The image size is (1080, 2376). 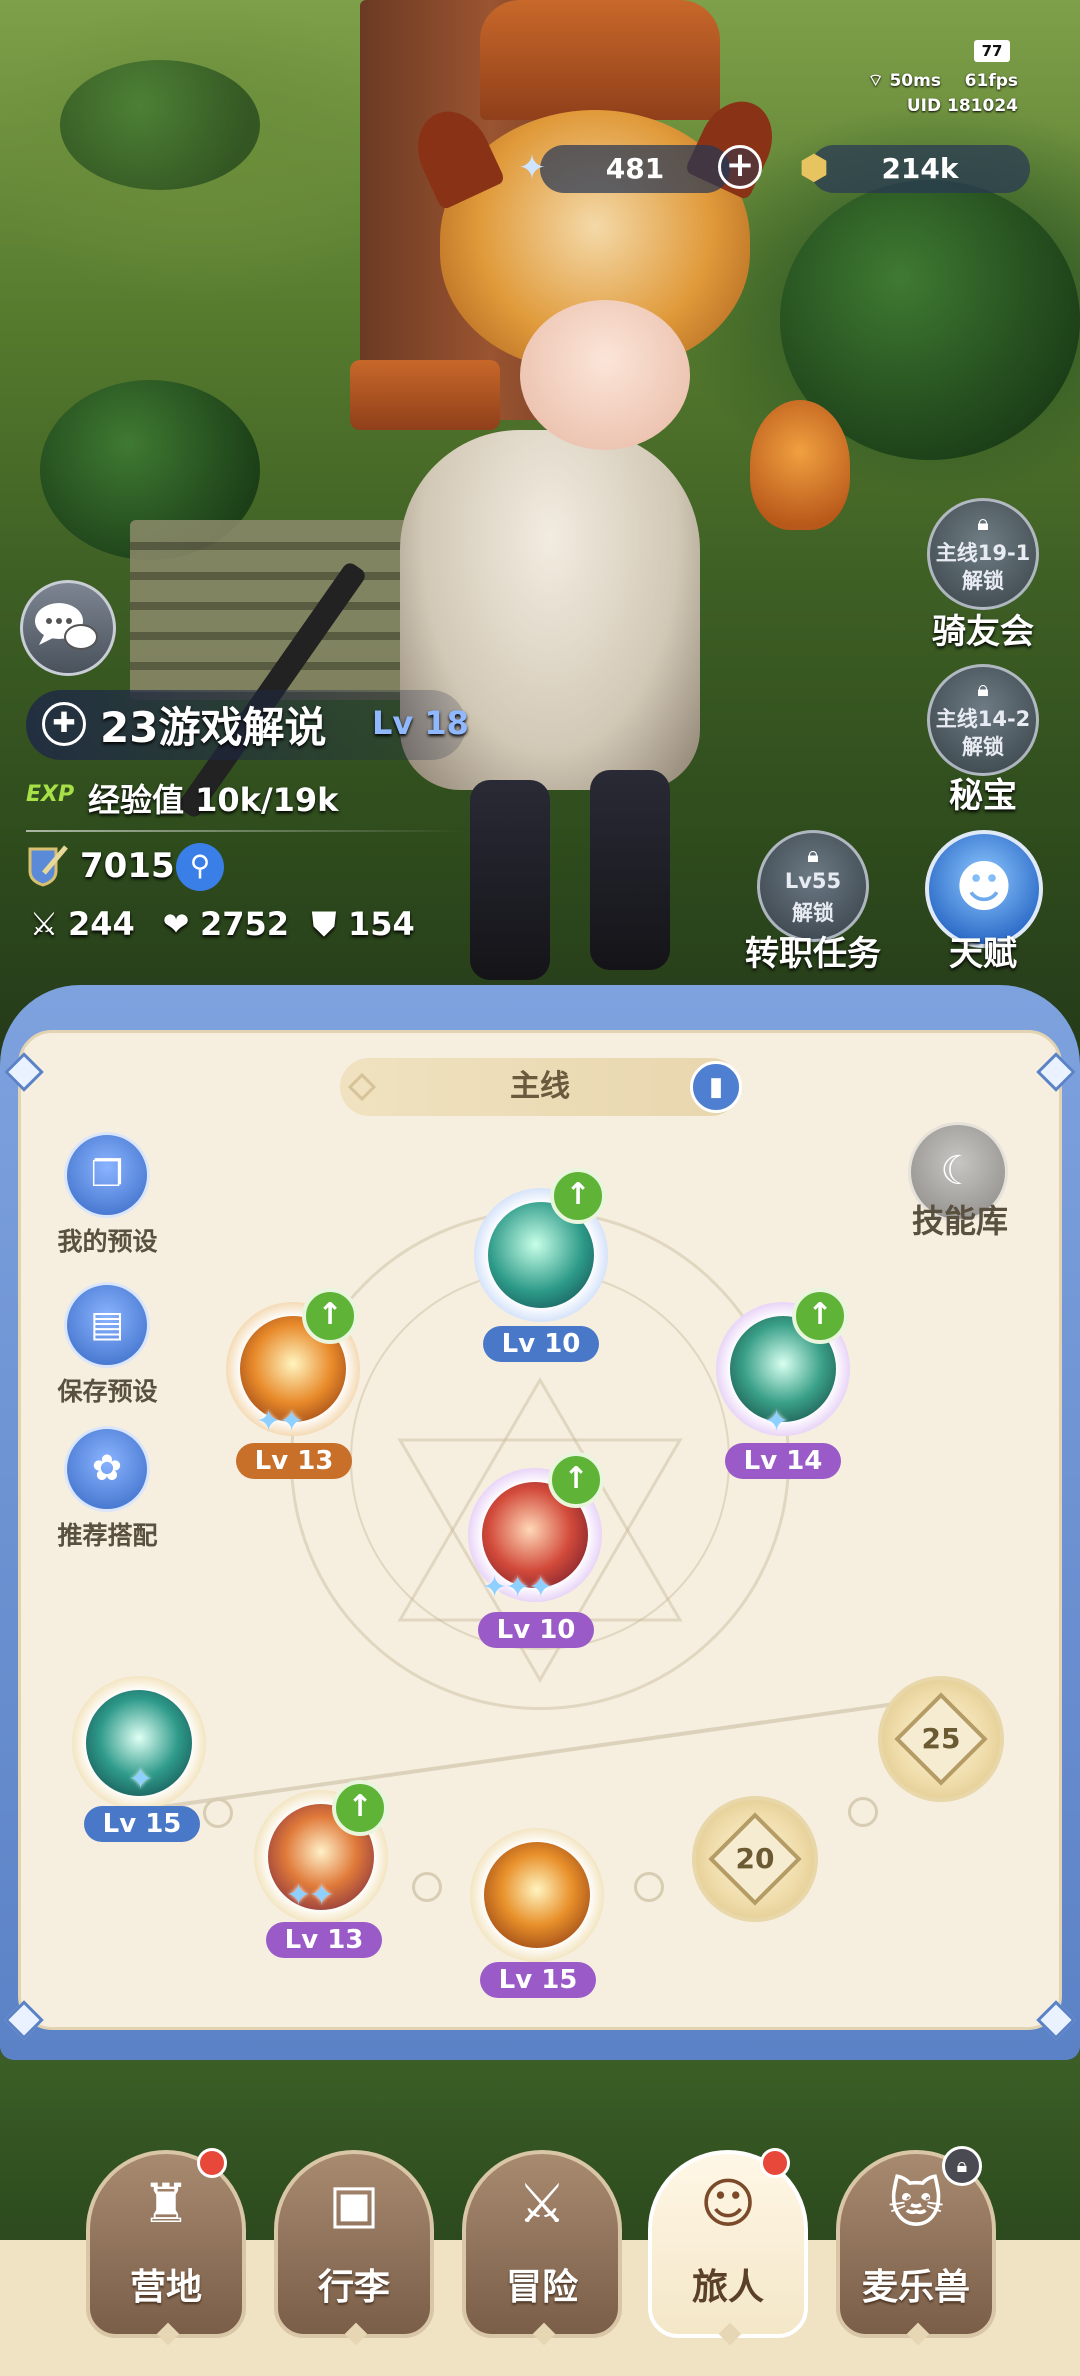 I want to click on shield-power-icon, so click(x=48, y=866).